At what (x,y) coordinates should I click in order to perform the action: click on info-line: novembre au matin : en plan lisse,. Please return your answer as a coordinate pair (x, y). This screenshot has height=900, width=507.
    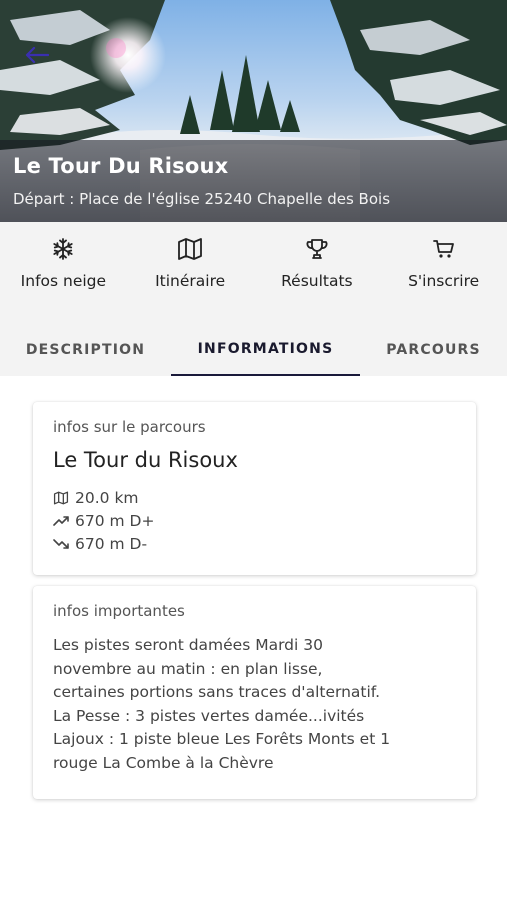
    Looking at the image, I should click on (188, 668).